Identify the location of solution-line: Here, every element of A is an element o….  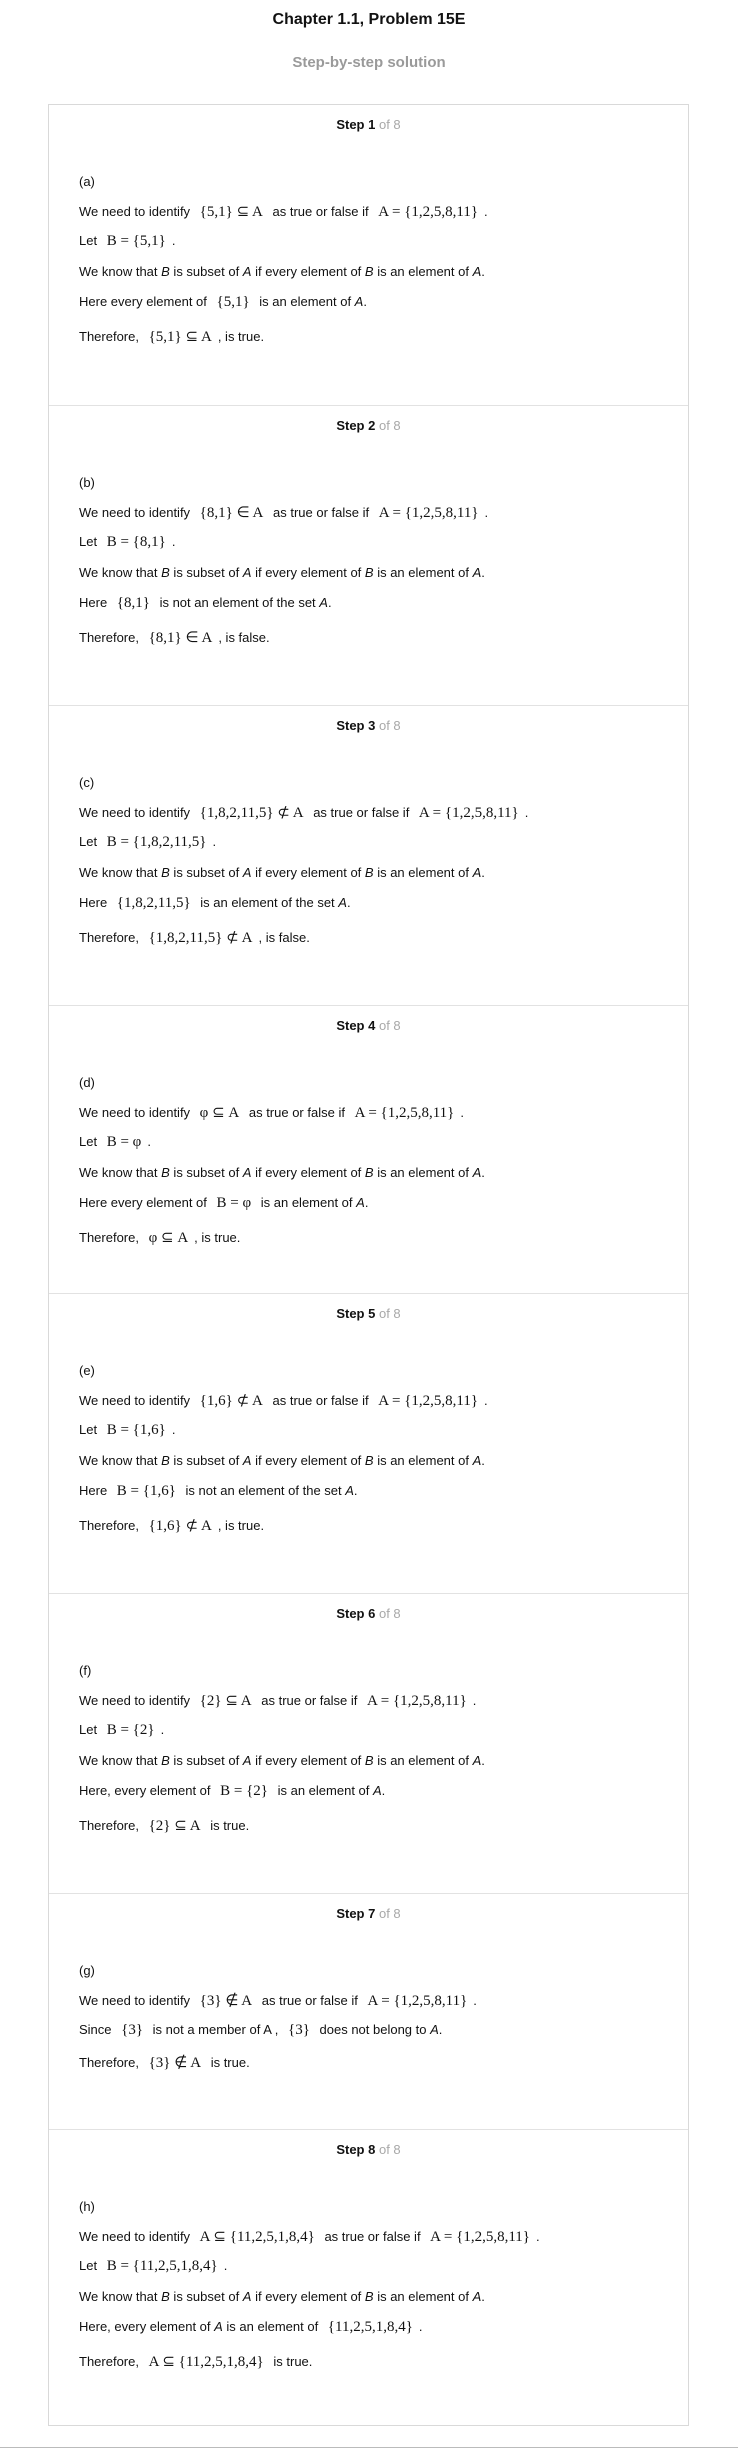
(251, 2327).